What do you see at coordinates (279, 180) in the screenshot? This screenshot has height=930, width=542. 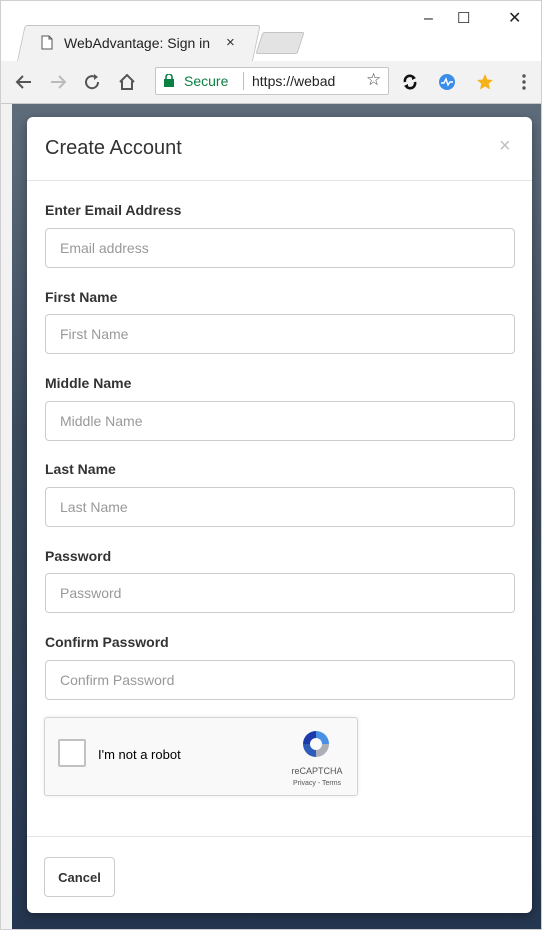 I see `header-divider` at bounding box center [279, 180].